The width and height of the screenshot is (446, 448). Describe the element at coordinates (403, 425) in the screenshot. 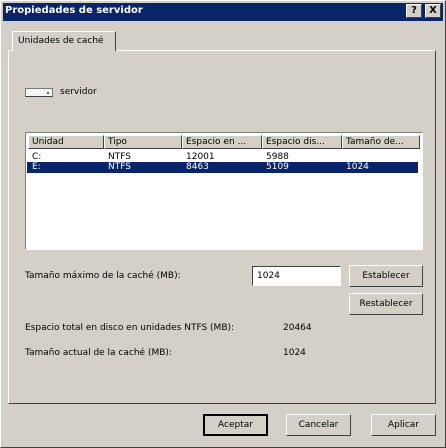

I see `apply-button: Aplicar` at that location.